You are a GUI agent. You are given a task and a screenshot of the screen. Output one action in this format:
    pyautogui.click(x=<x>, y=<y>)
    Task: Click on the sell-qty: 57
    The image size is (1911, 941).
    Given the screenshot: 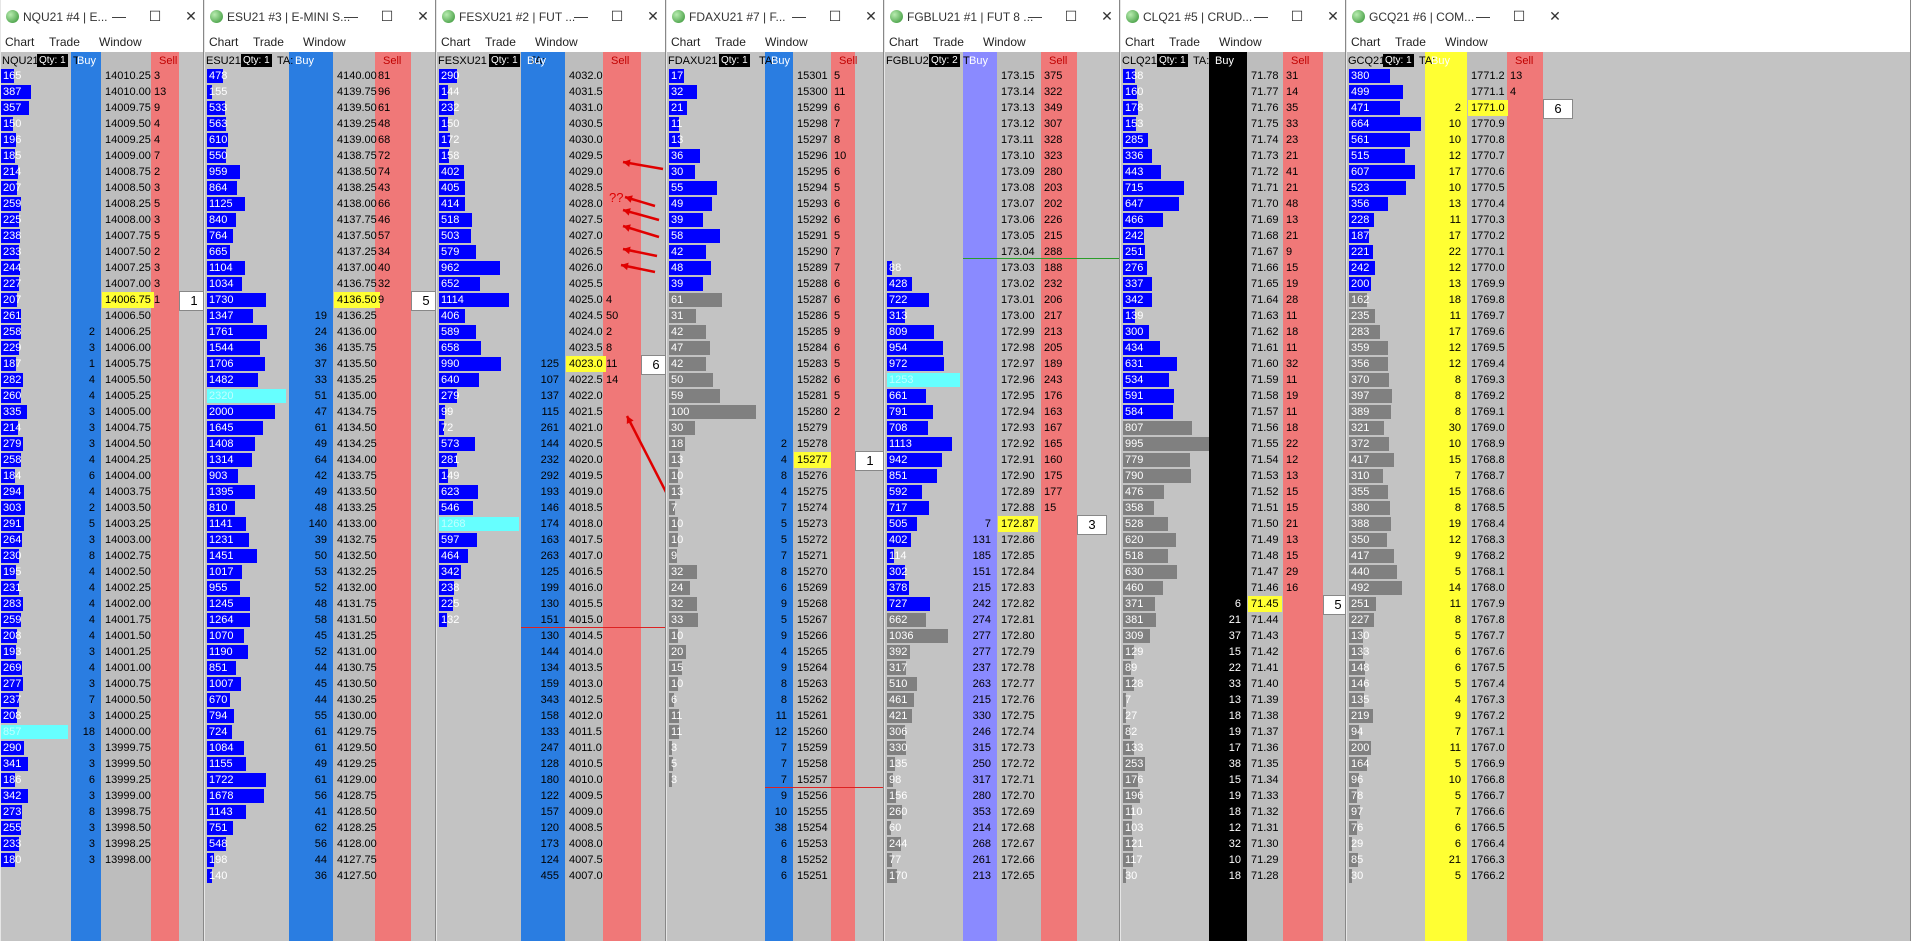 What is the action you would take?
    pyautogui.click(x=384, y=236)
    